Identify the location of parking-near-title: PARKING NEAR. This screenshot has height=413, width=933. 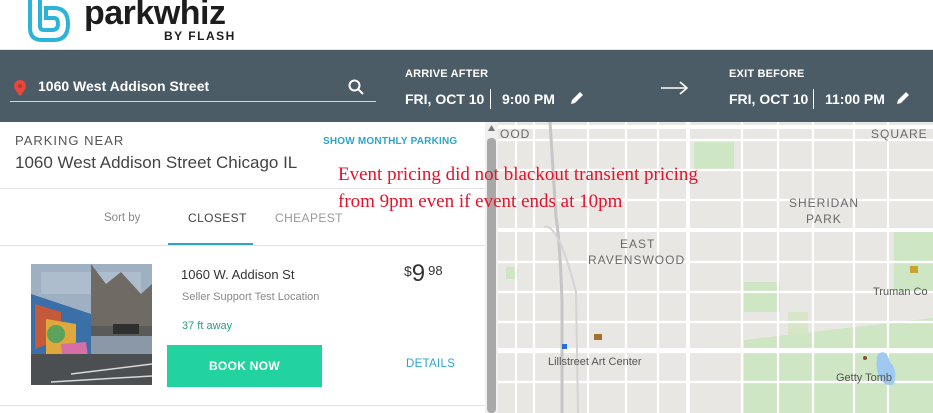
(70, 140).